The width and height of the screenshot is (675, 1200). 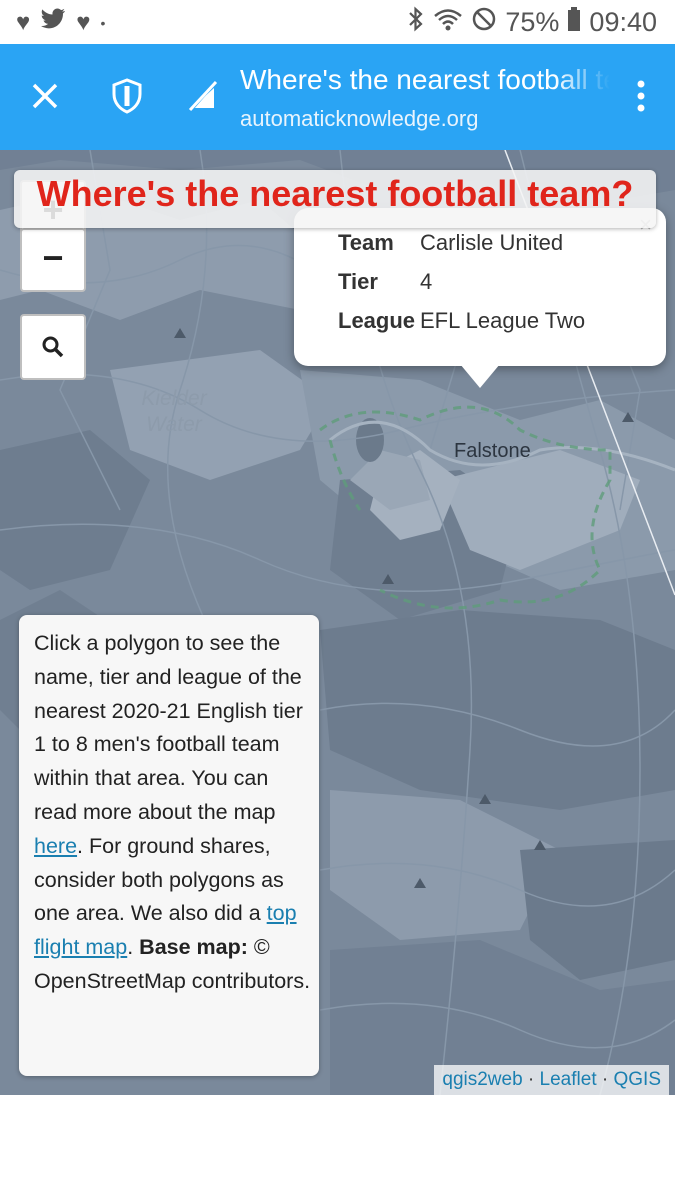 What do you see at coordinates (482, 1079) in the screenshot?
I see `qgis2web-link: qgis2web` at bounding box center [482, 1079].